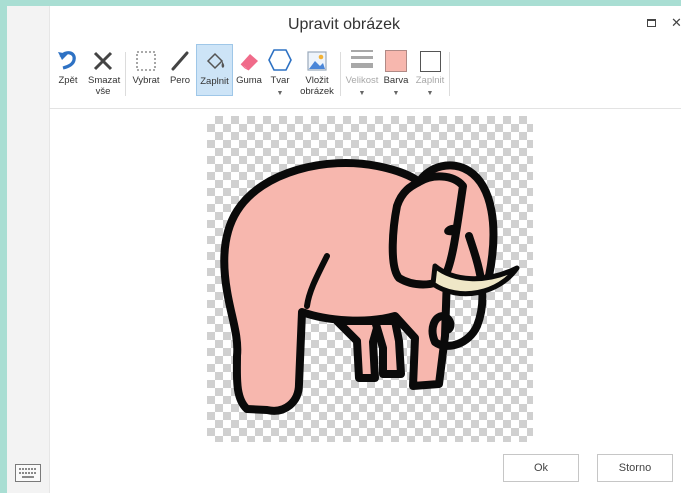 The height and width of the screenshot is (493, 681). I want to click on dialog-title: Upravit obrázek, so click(344, 24).